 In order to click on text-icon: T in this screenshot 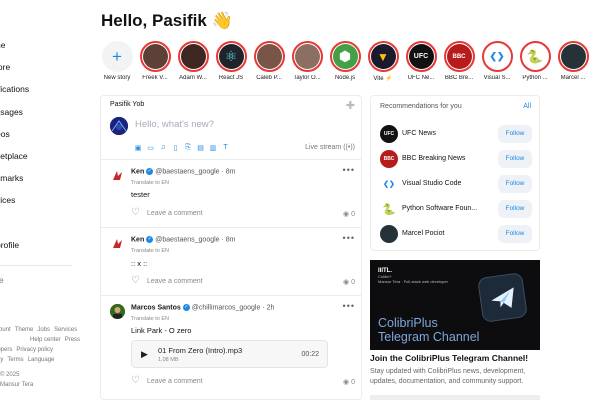, I will do `click(226, 148)`.